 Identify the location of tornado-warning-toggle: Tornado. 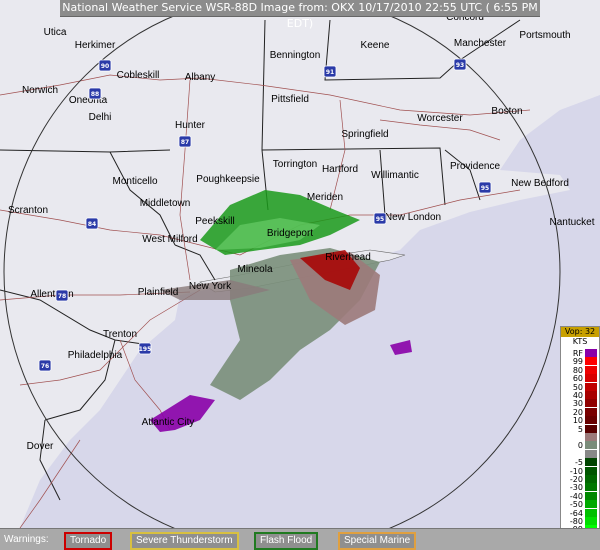
(88, 541).